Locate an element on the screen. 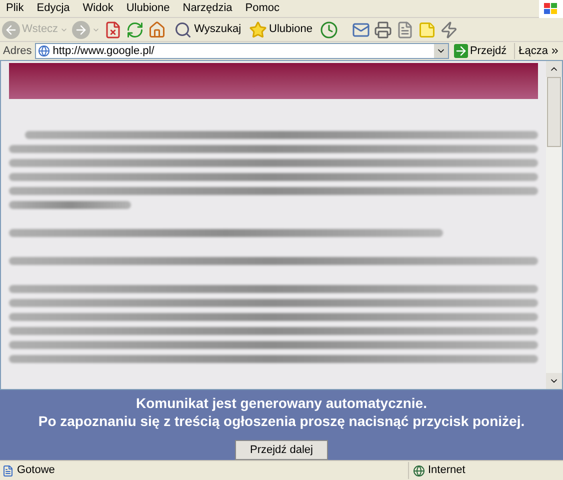  scroll-down-button is located at coordinates (554, 381).